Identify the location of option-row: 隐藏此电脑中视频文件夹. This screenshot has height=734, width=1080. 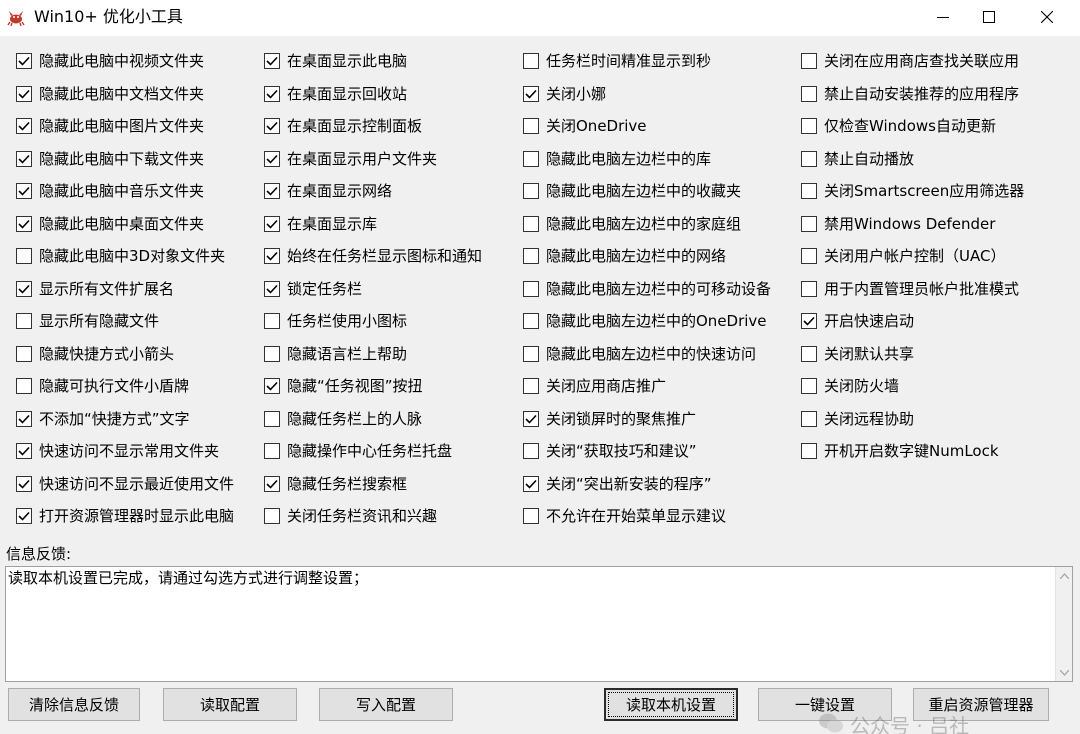
(110, 61).